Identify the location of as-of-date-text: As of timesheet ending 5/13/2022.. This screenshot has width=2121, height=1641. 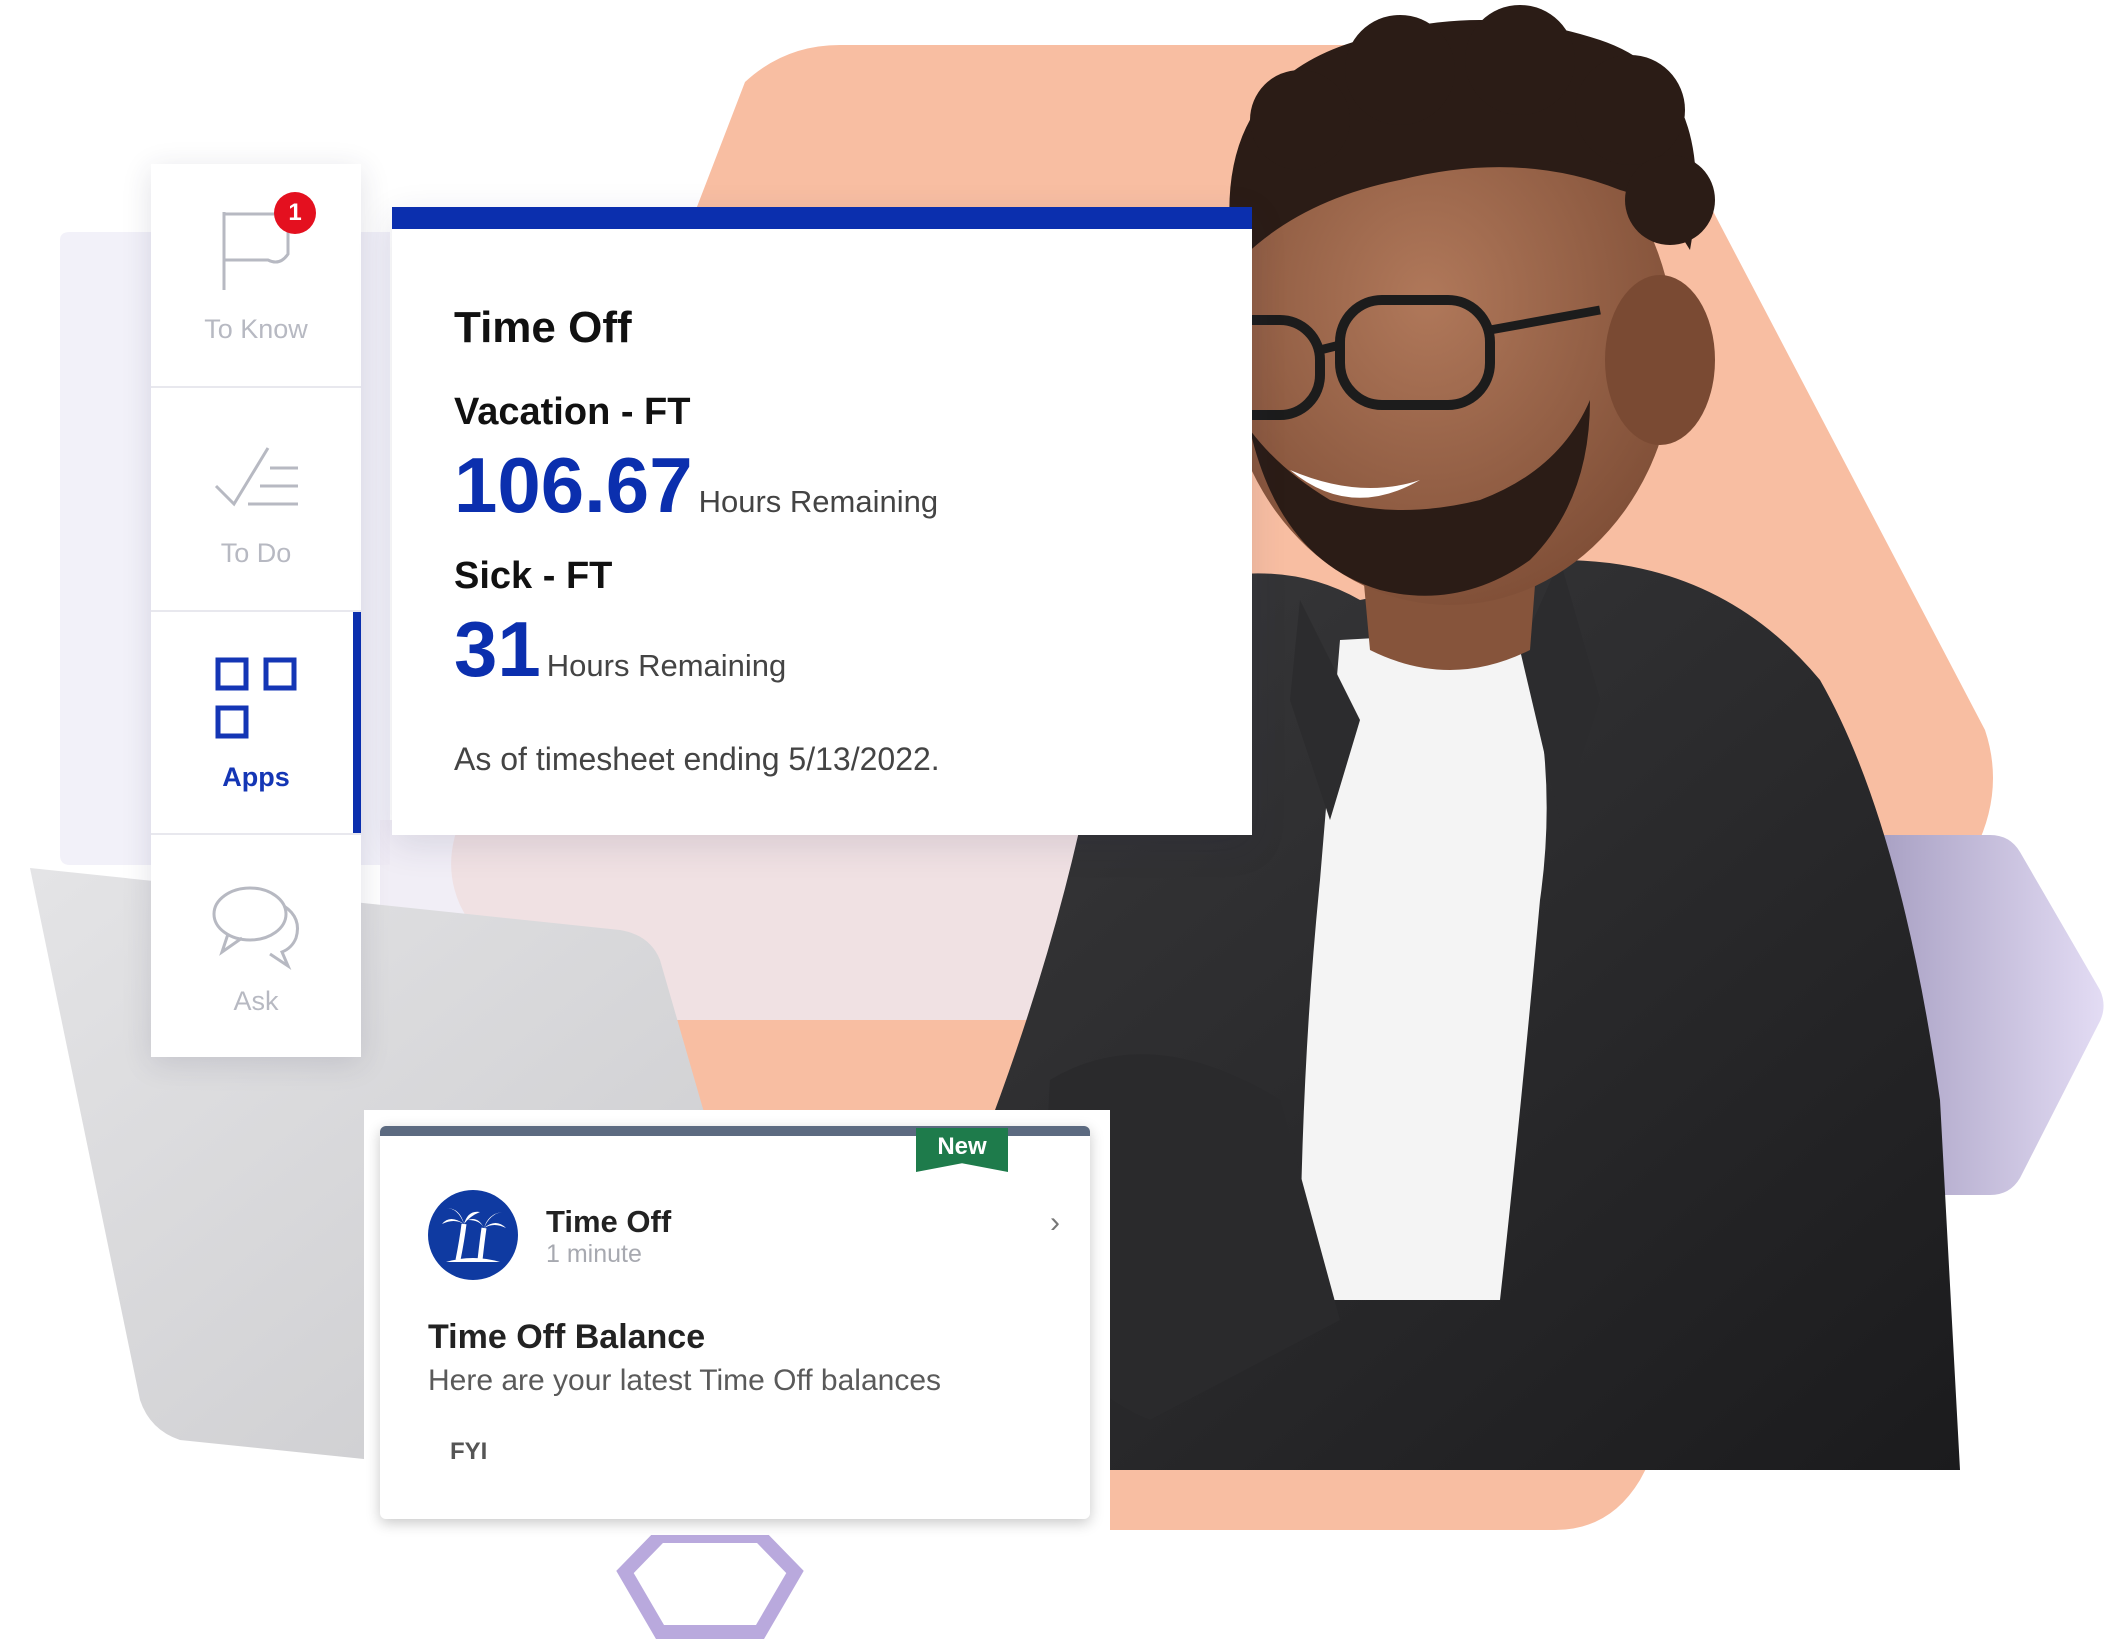
(697, 759).